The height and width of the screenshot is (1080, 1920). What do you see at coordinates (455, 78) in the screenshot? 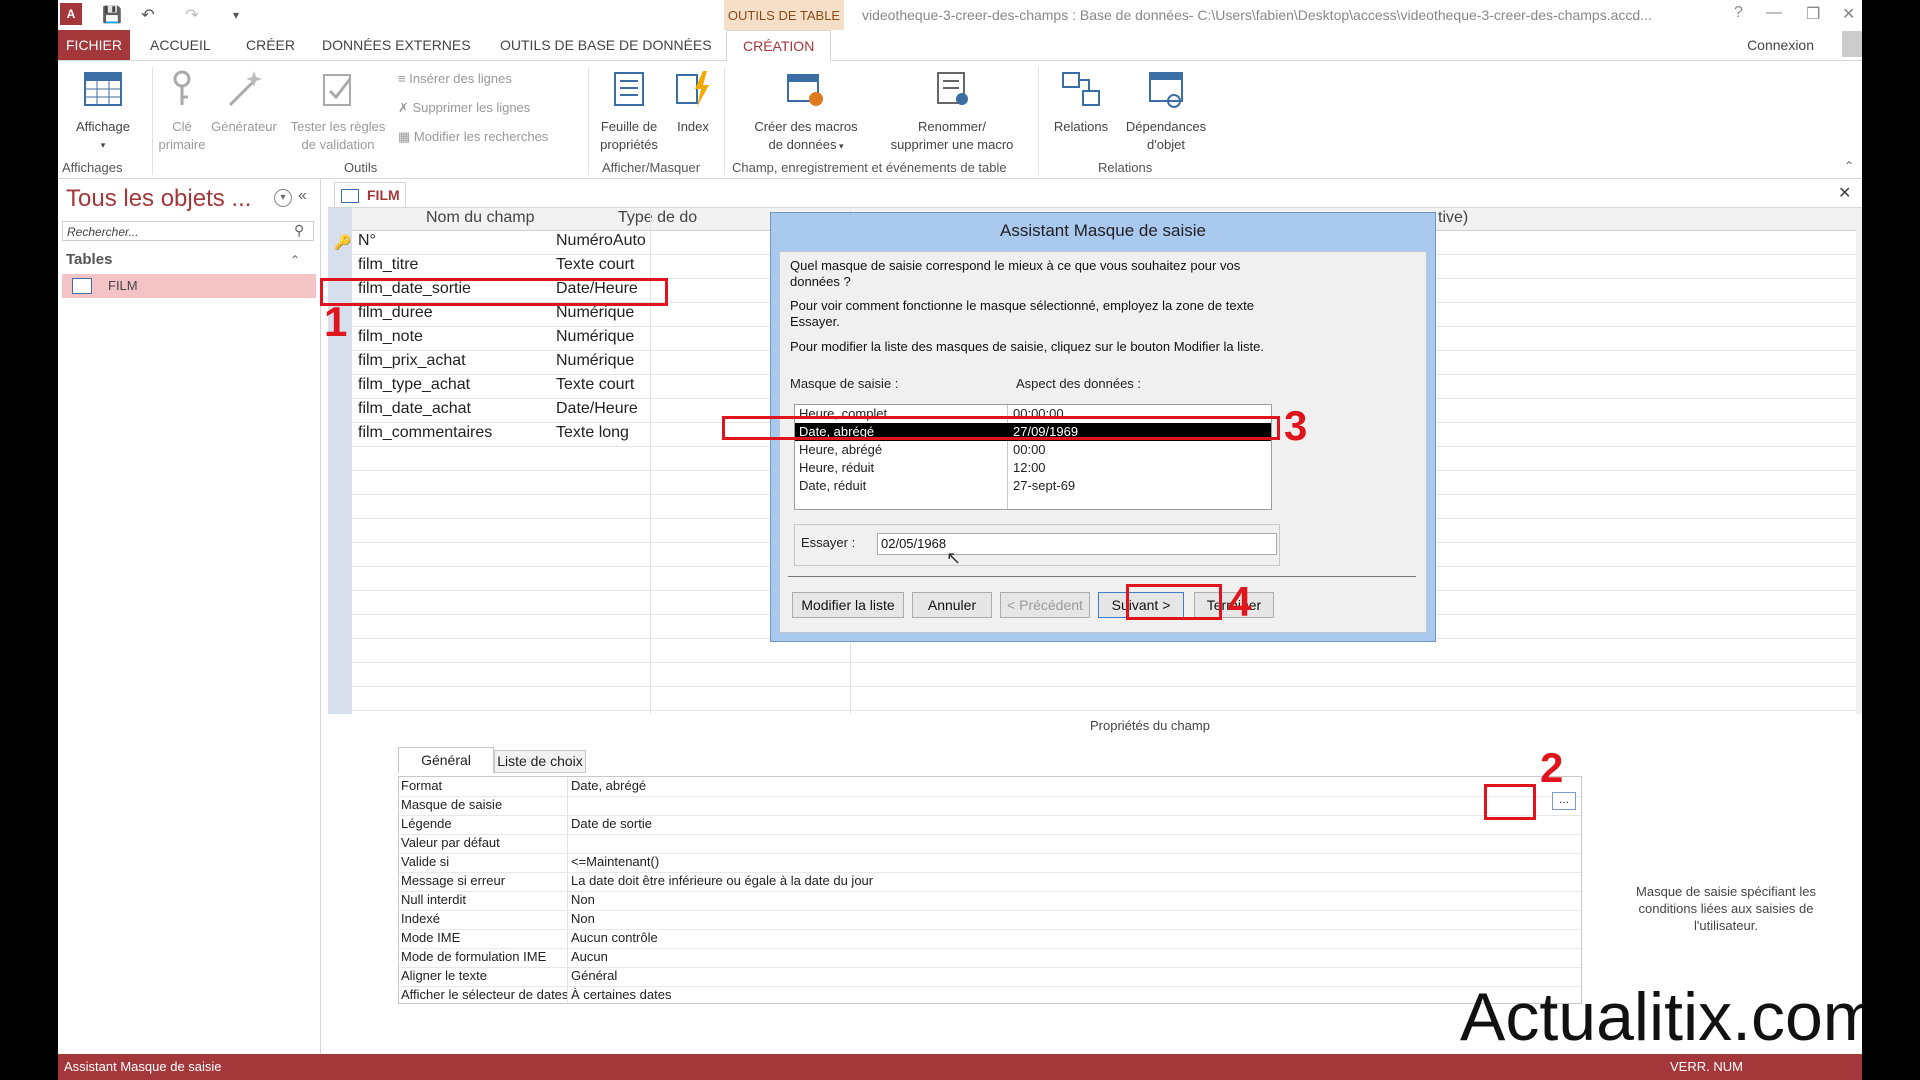
I see `inserer-lignes-button: ≡ Insérer des lignes` at bounding box center [455, 78].